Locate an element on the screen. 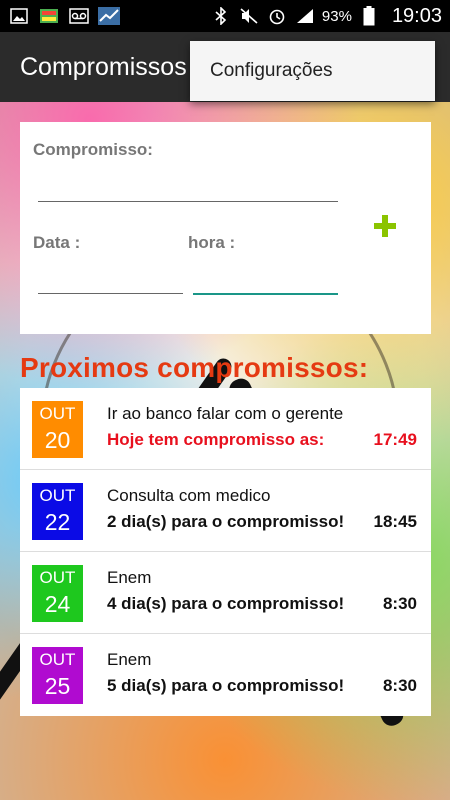  plus-icon is located at coordinates (385, 226).